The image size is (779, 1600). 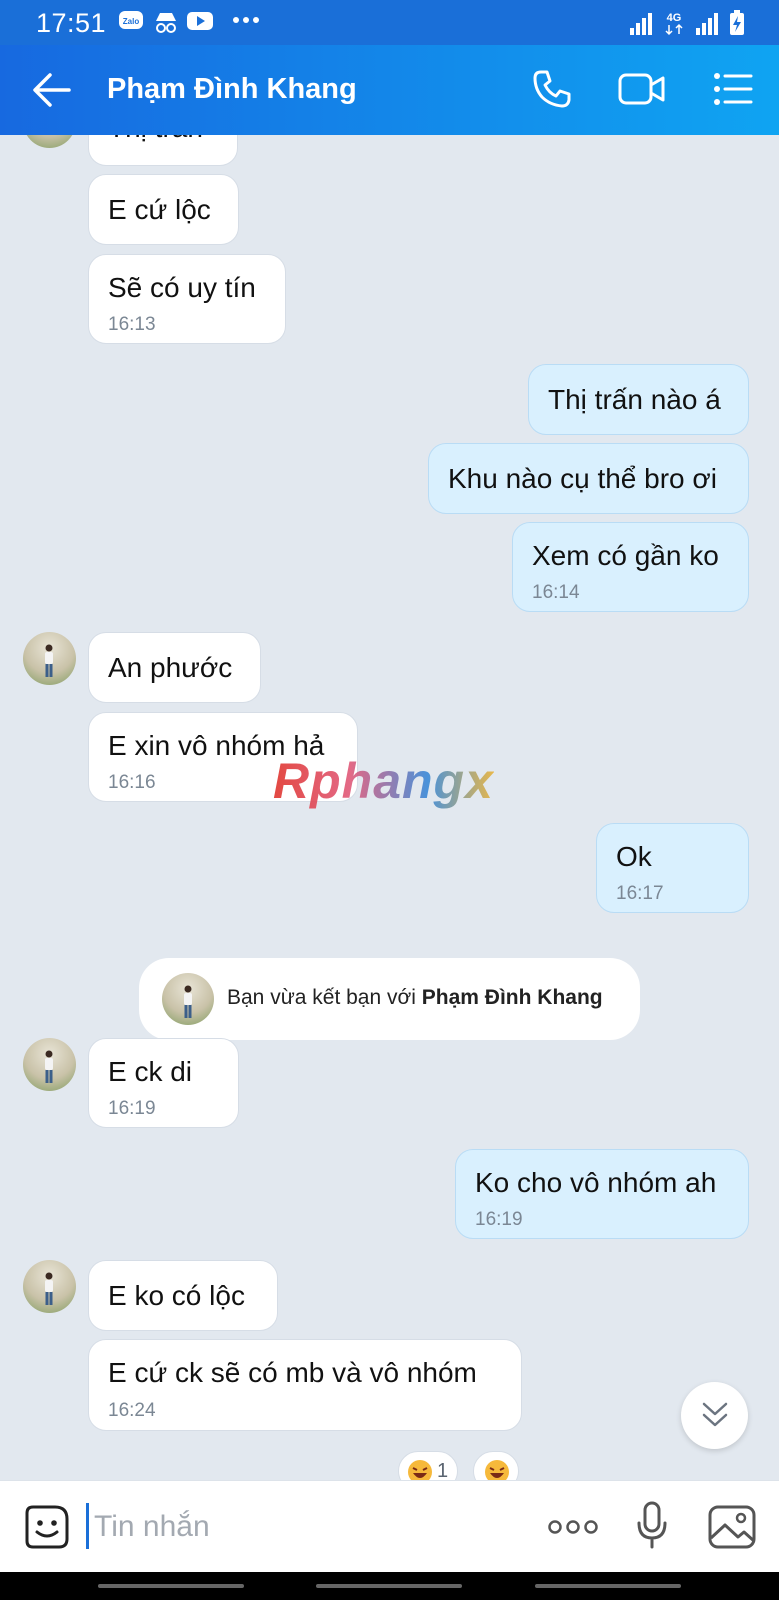 I want to click on message-bubble: E cứ lộc, so click(x=163, y=209).